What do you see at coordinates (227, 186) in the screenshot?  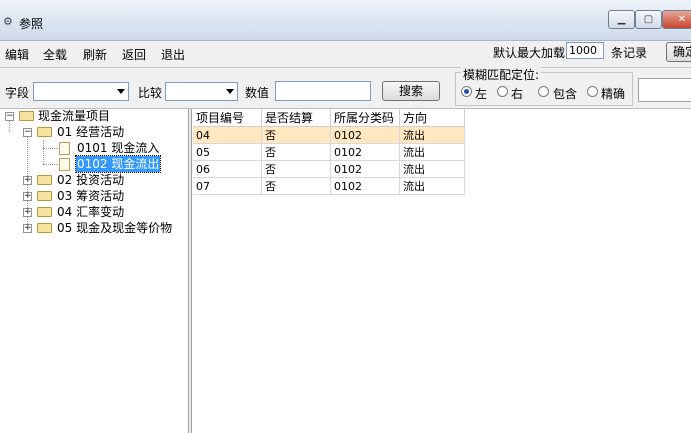 I see `table-cell: 07` at bounding box center [227, 186].